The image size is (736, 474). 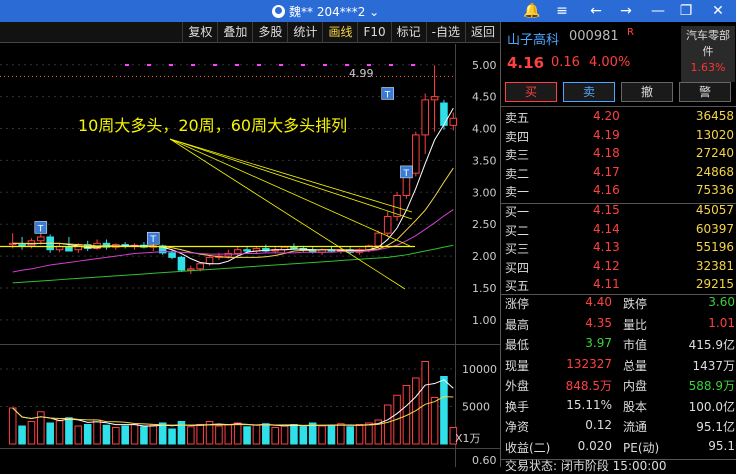 What do you see at coordinates (304, 32) in the screenshot?
I see `toolbar-item: 统计` at bounding box center [304, 32].